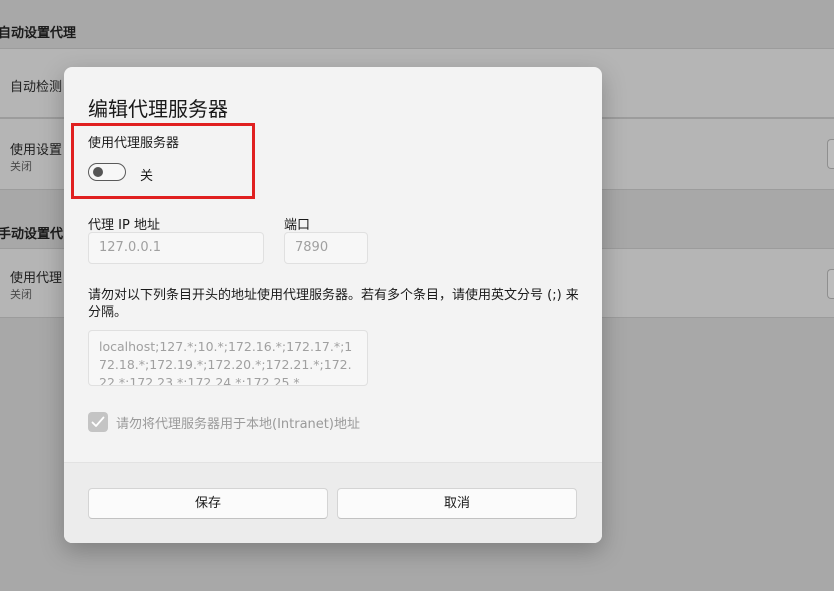 The width and height of the screenshot is (834, 591). I want to click on setup-button, so click(830, 154).